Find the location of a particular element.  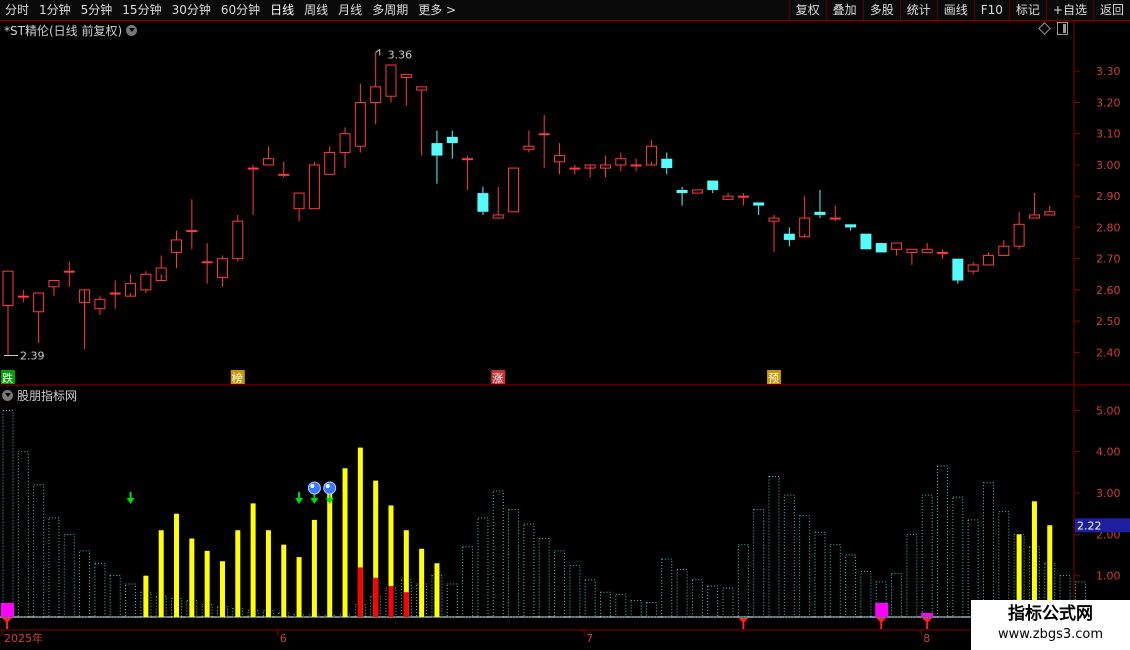

ball-highlight is located at coordinates (312, 486).